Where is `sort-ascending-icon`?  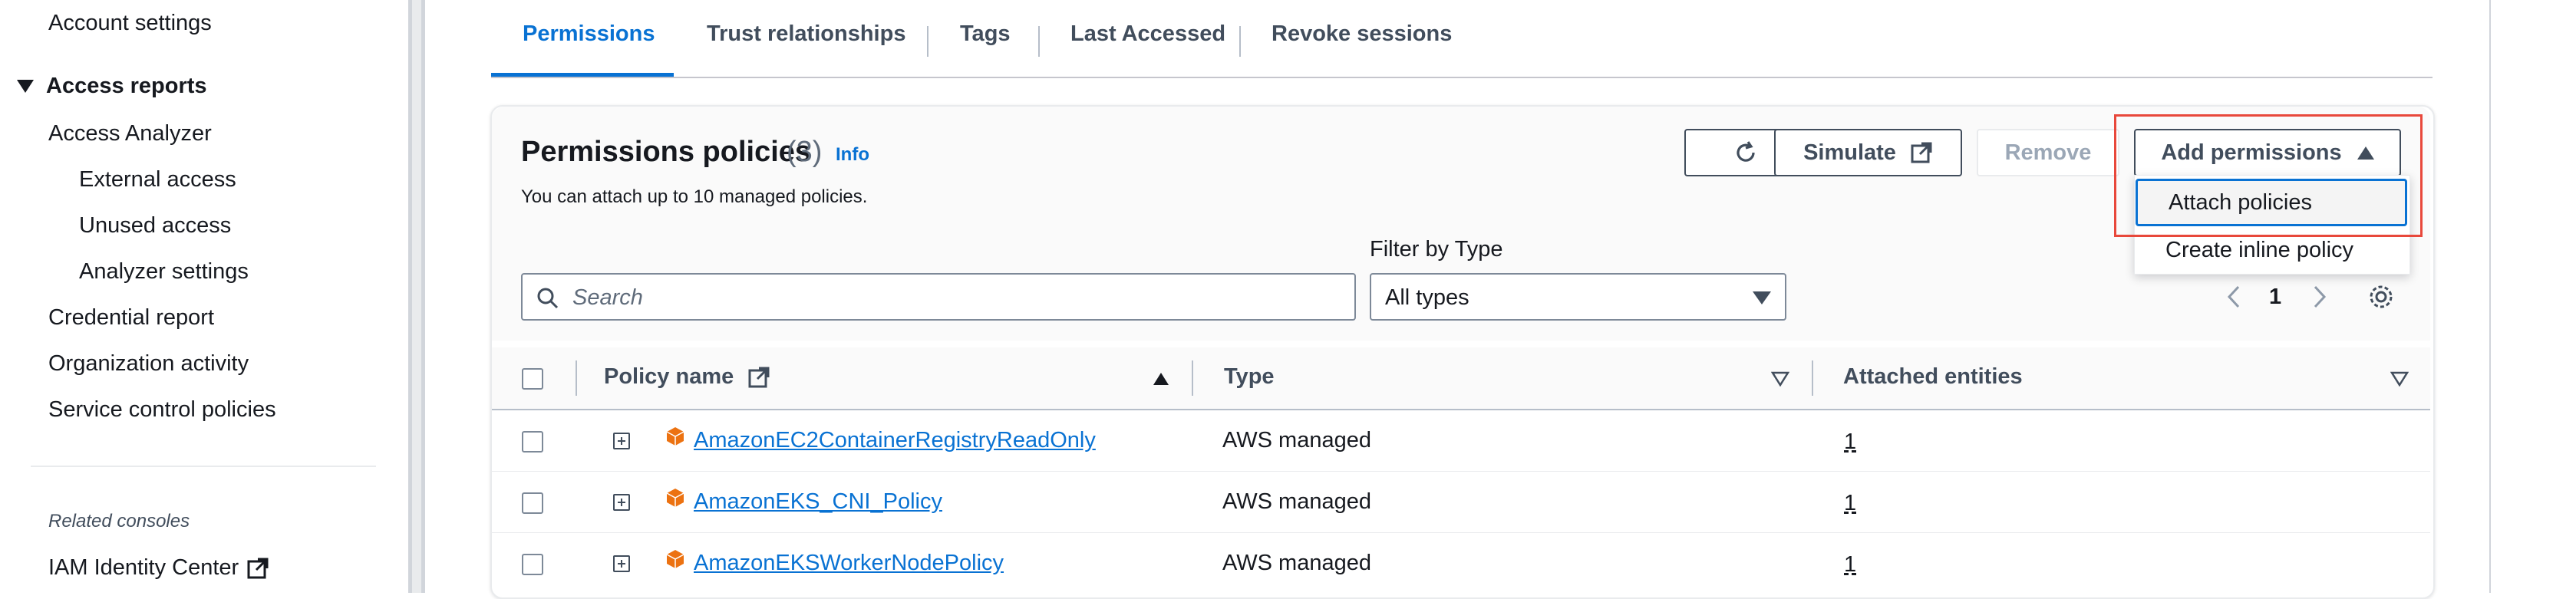 sort-ascending-icon is located at coordinates (1161, 379).